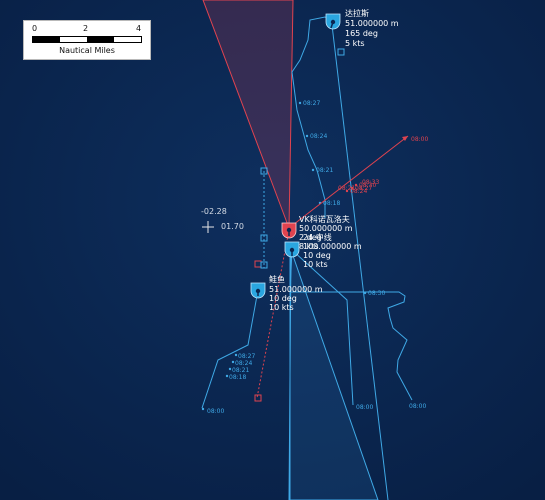 The height and width of the screenshot is (500, 545). I want to click on scale-tick-label: 2, so click(86, 28).